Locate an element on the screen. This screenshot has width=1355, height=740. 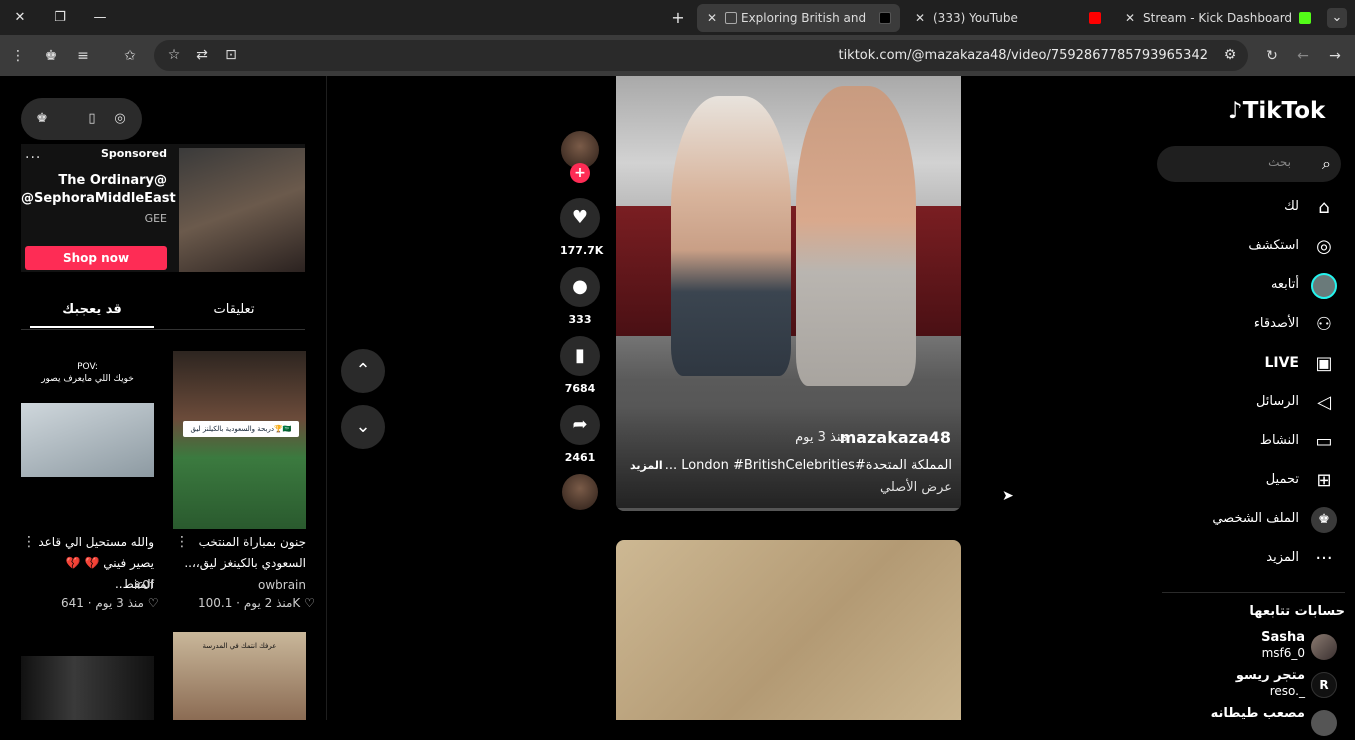
nav-activity: النشاط ▭ is located at coordinates (1247, 442).